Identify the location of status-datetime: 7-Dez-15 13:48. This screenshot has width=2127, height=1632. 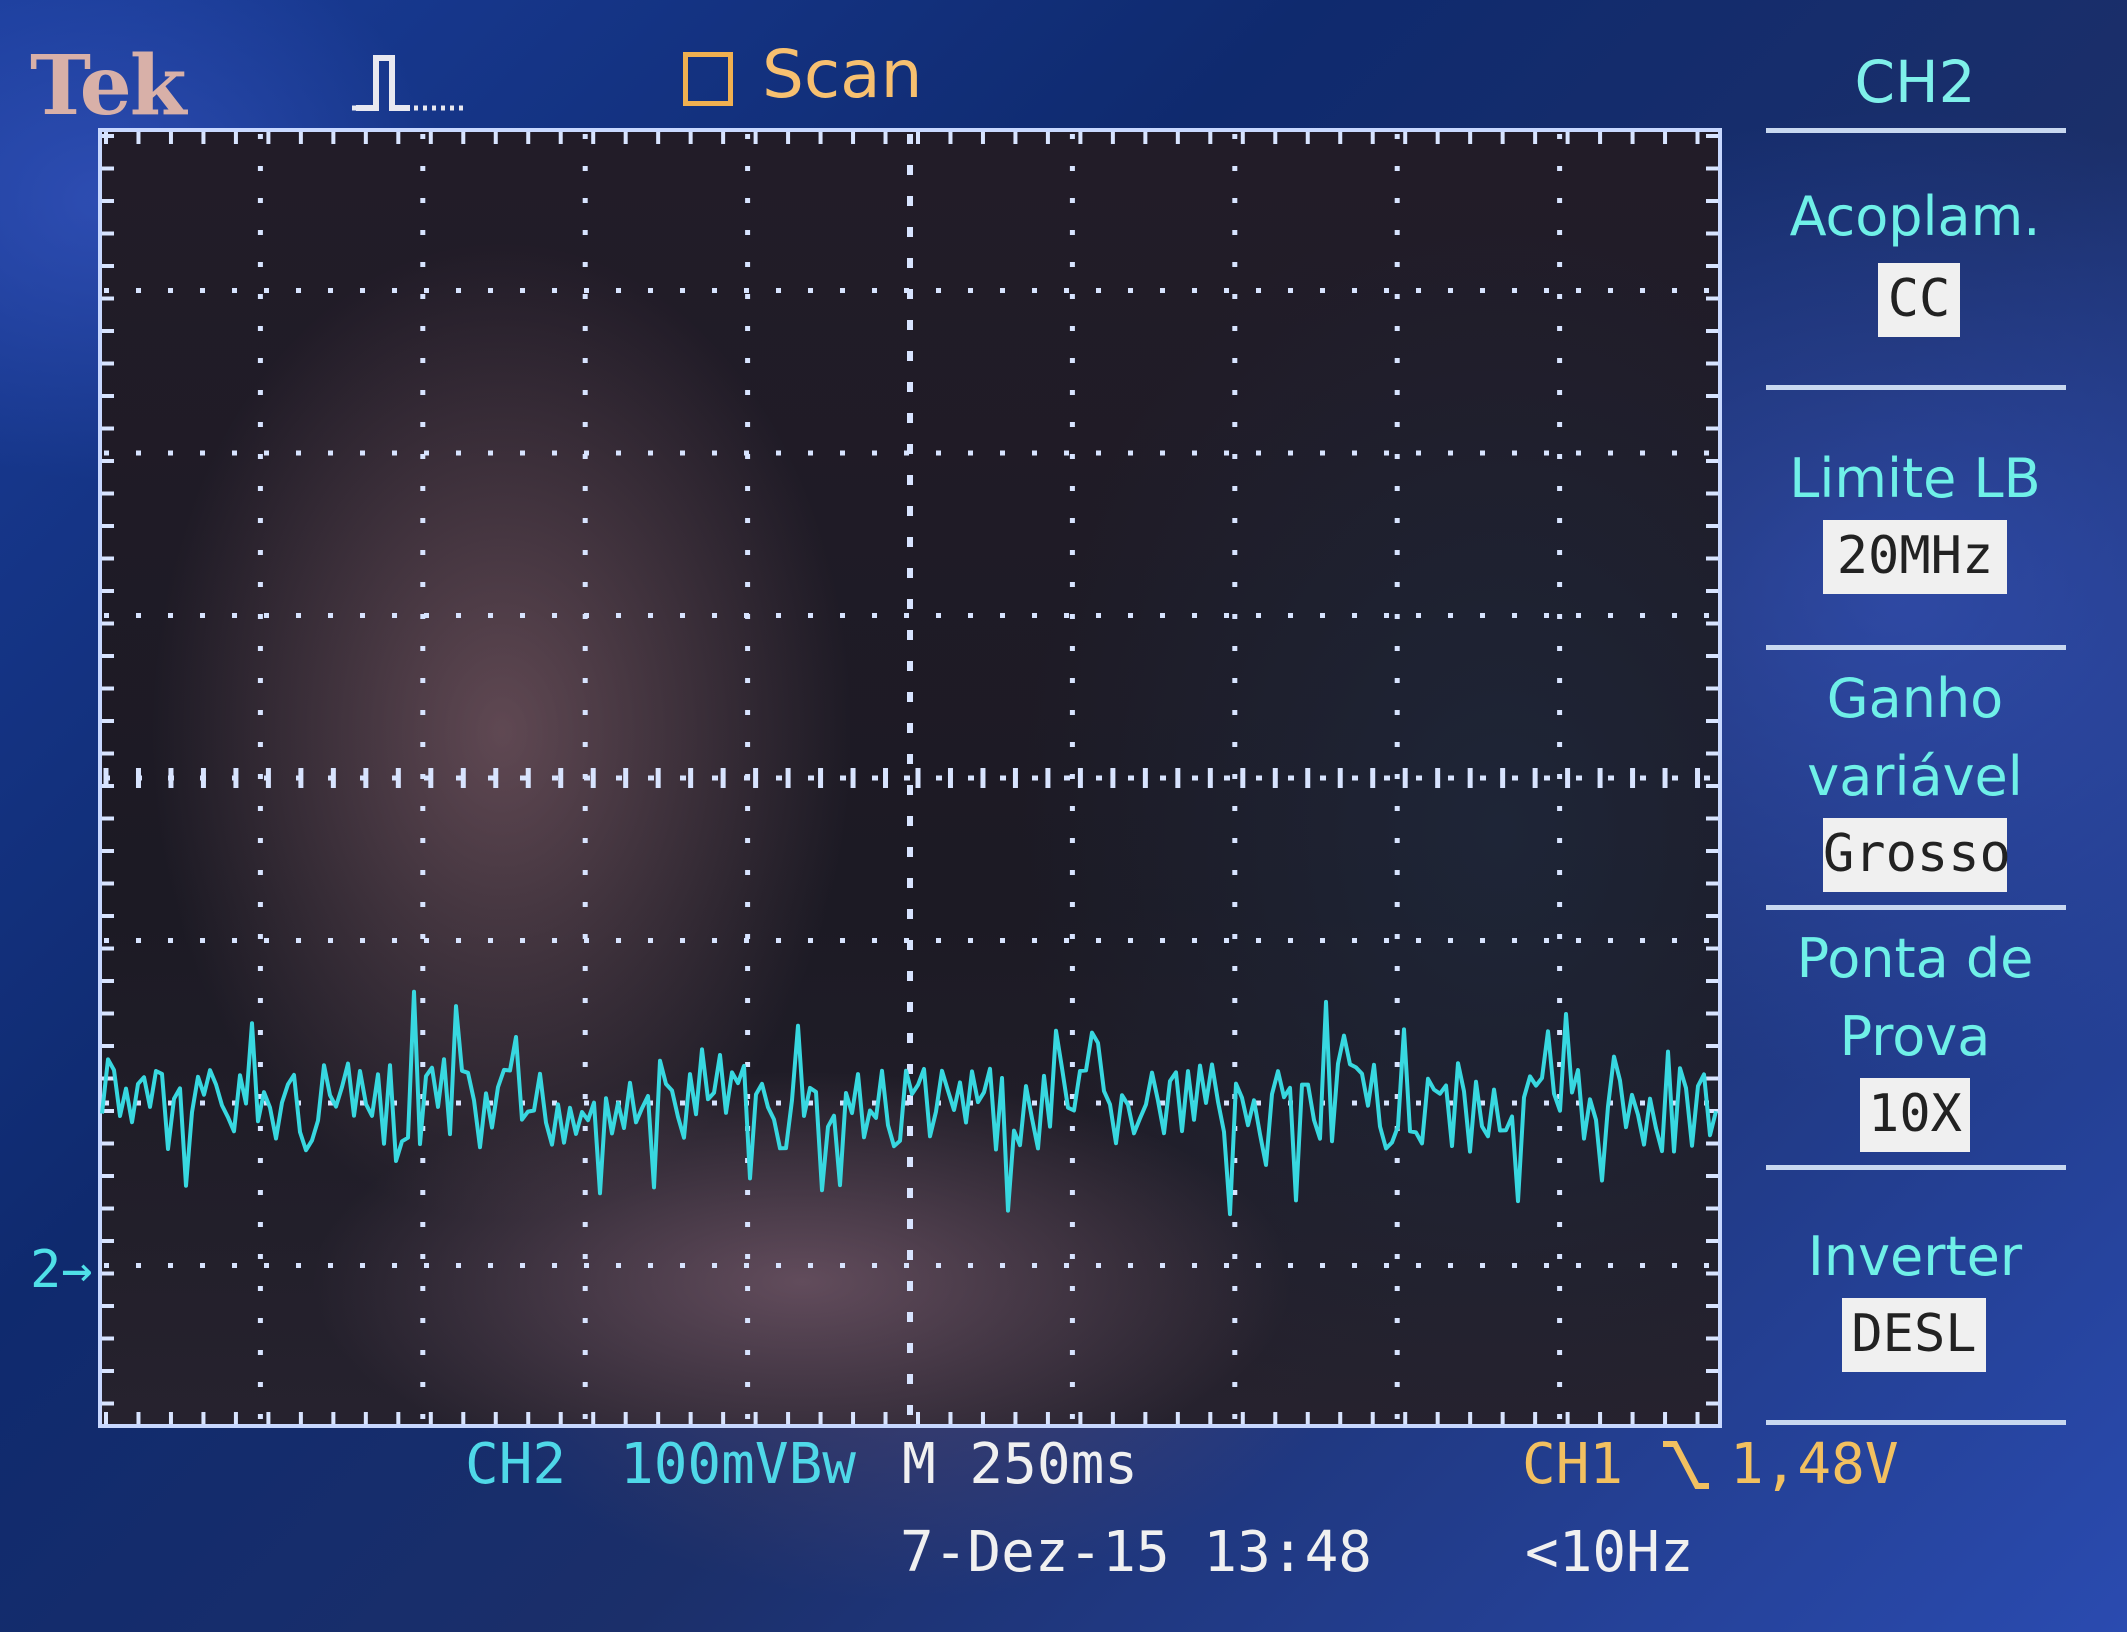
(1136, 1552).